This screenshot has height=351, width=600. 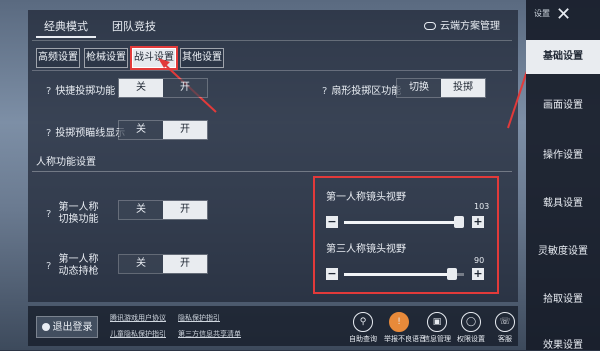 What do you see at coordinates (471, 322) in the screenshot?
I see `shield-icon: ◯` at bounding box center [471, 322].